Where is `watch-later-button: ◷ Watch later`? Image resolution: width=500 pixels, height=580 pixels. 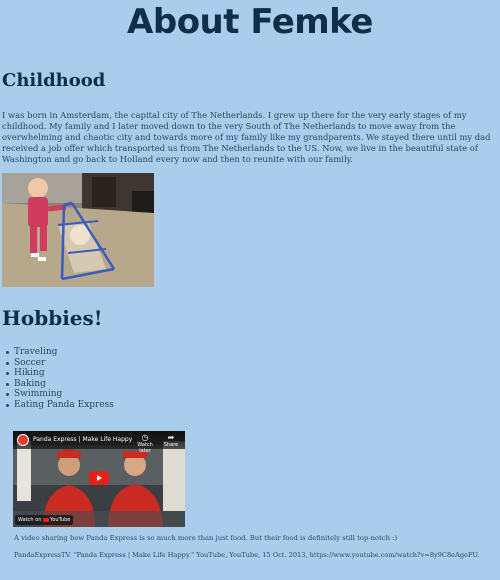 watch-later-button: ◷ Watch later is located at coordinates (145, 443).